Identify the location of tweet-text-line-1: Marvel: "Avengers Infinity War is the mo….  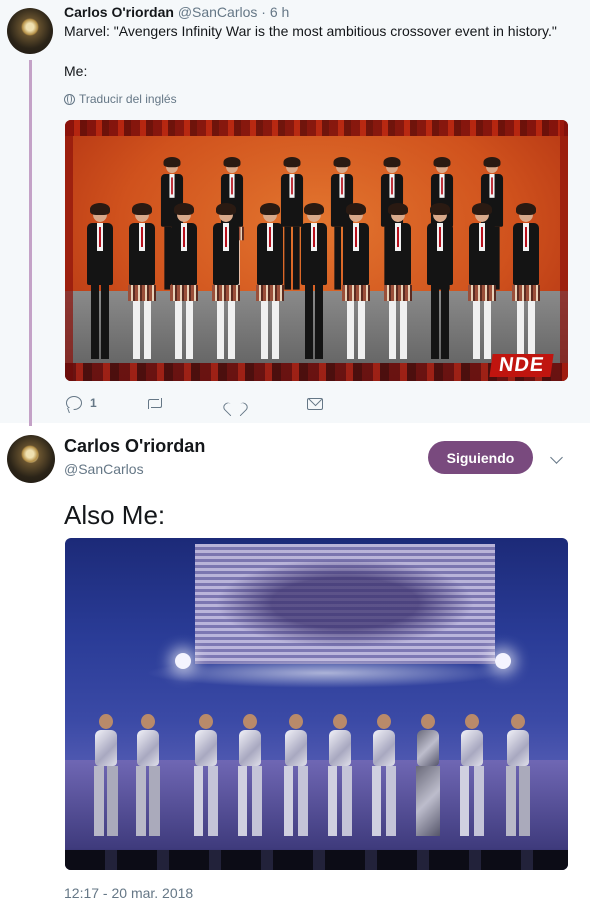
(310, 31).